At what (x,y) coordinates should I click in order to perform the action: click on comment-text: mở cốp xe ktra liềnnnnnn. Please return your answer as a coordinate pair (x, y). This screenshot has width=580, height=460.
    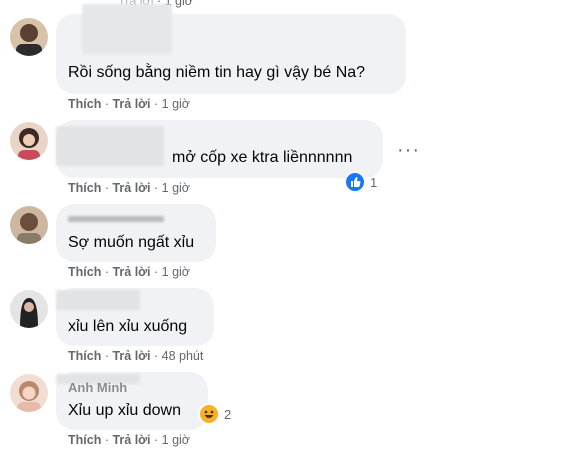
    Looking at the image, I should click on (262, 157).